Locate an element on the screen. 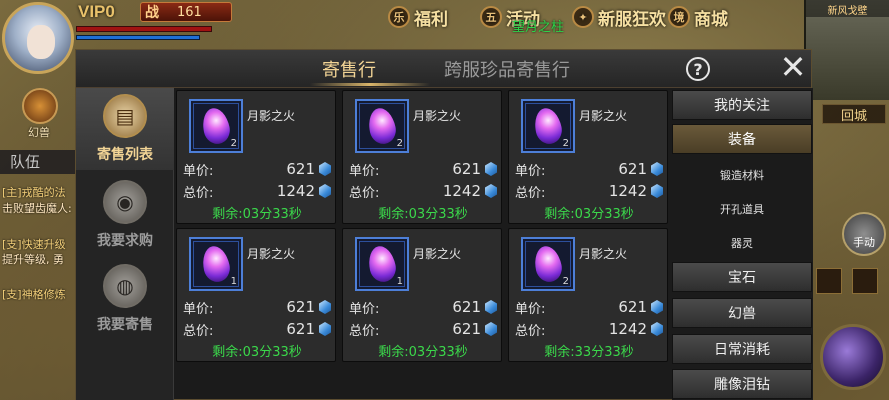  sidebar-item-label: 寄售列表 is located at coordinates (125, 155).